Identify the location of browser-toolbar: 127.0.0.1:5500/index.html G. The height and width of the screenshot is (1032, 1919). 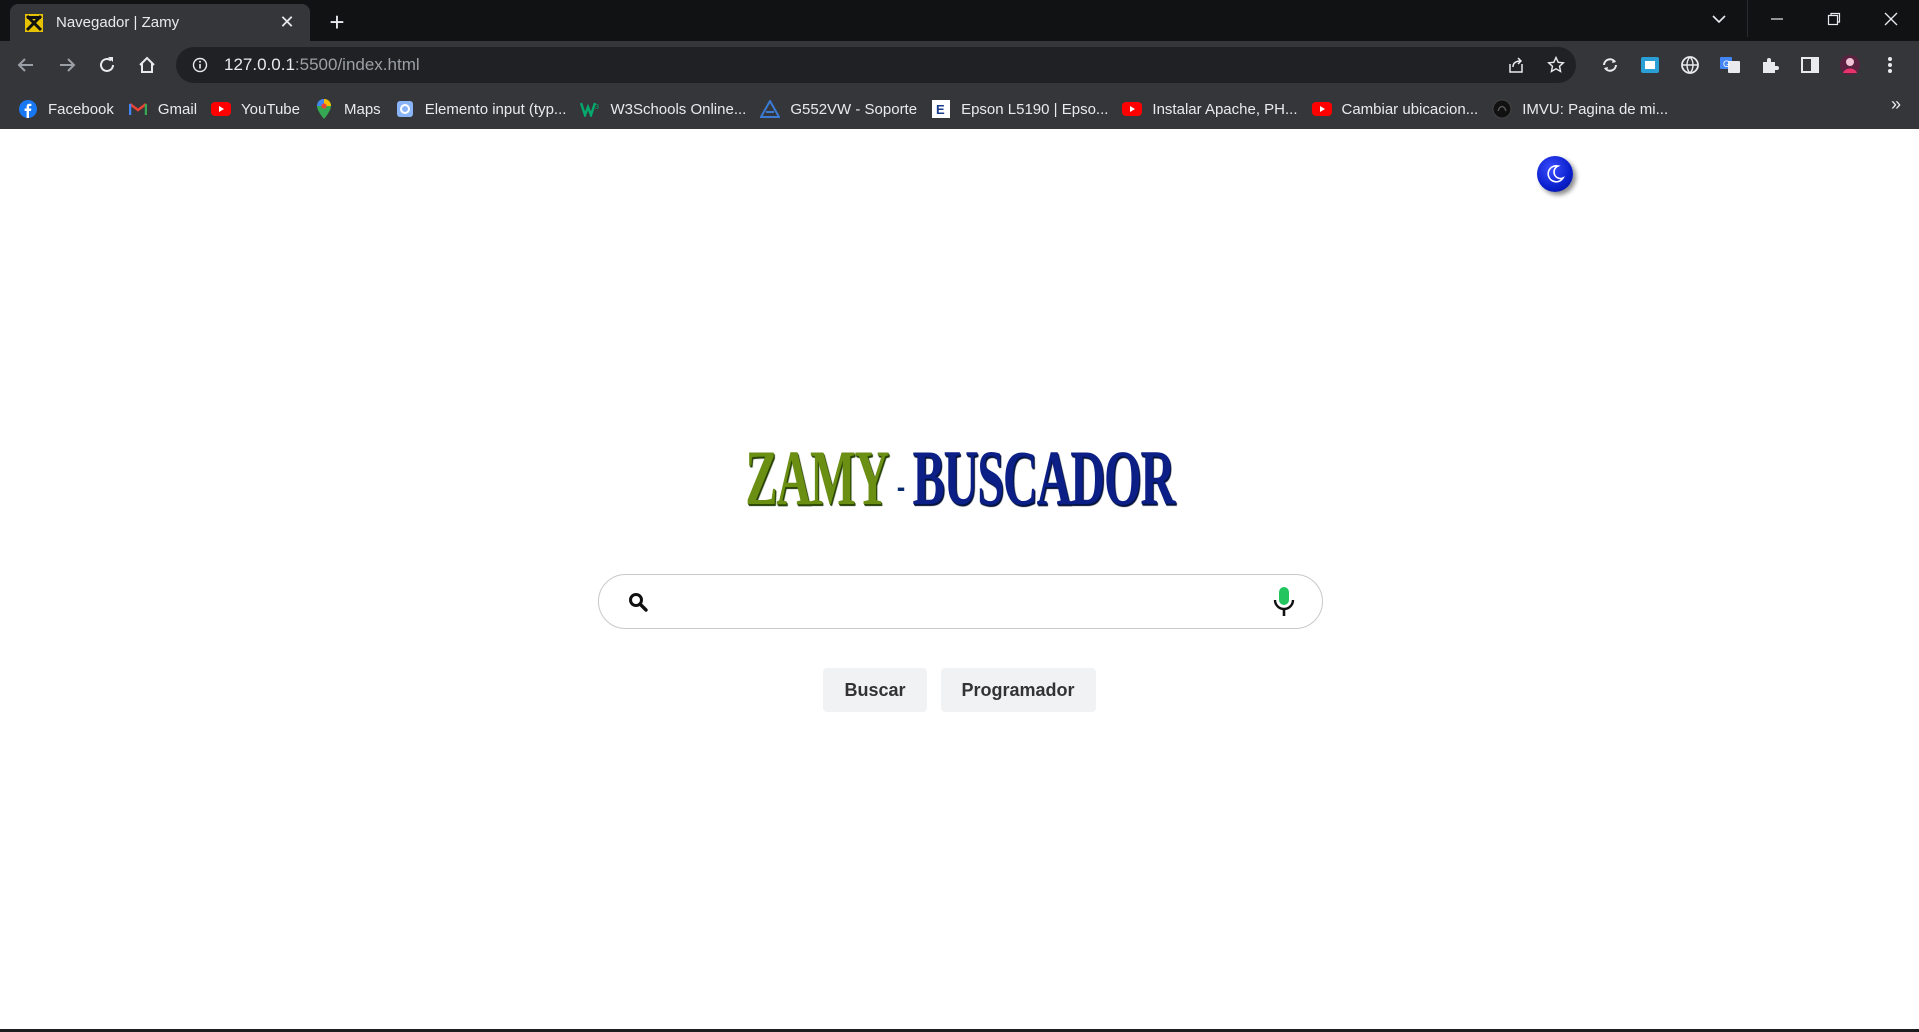
(959, 65).